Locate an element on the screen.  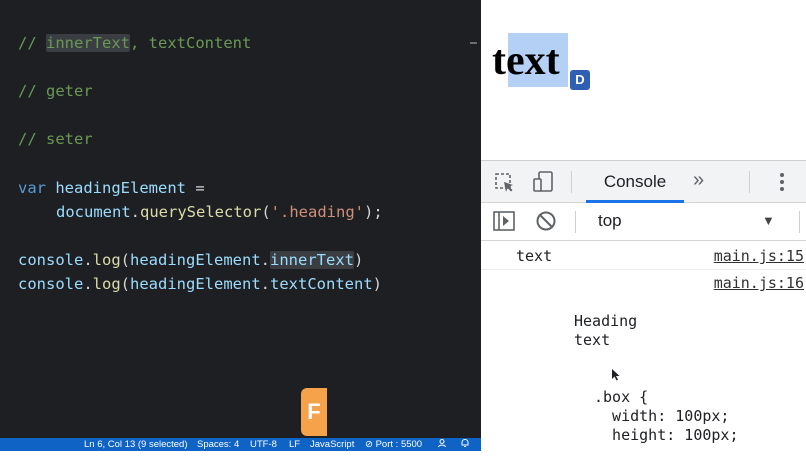
comment-rest: , textContent is located at coordinates (191, 43).